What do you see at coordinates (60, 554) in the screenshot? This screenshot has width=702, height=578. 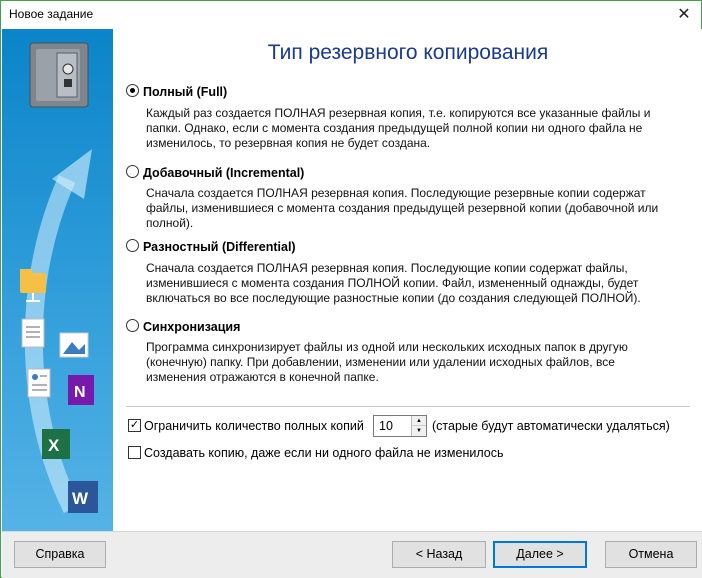 I see `help-button: Справка` at bounding box center [60, 554].